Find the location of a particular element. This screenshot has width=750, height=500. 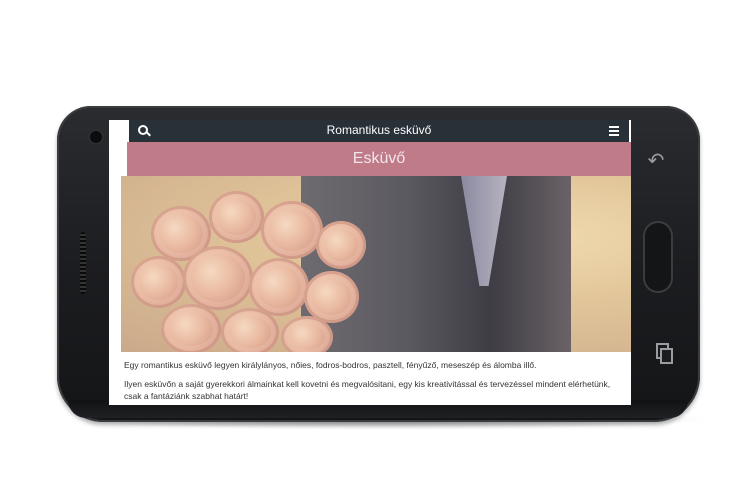

back-icon: ↶ is located at coordinates (656, 161).